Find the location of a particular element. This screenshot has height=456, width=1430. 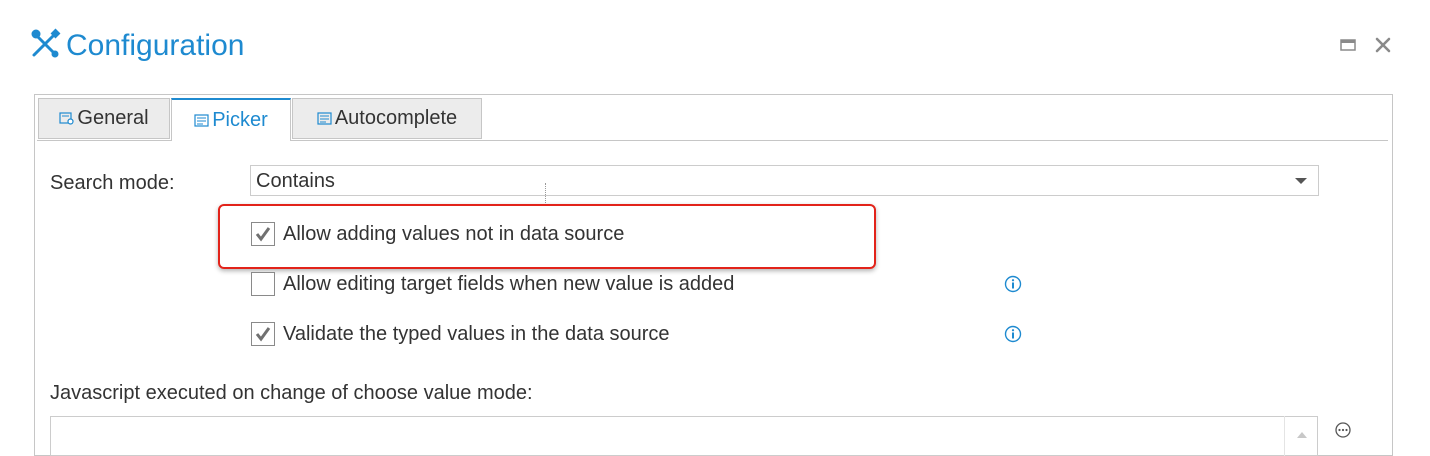

more-options-icon is located at coordinates (1343, 430).